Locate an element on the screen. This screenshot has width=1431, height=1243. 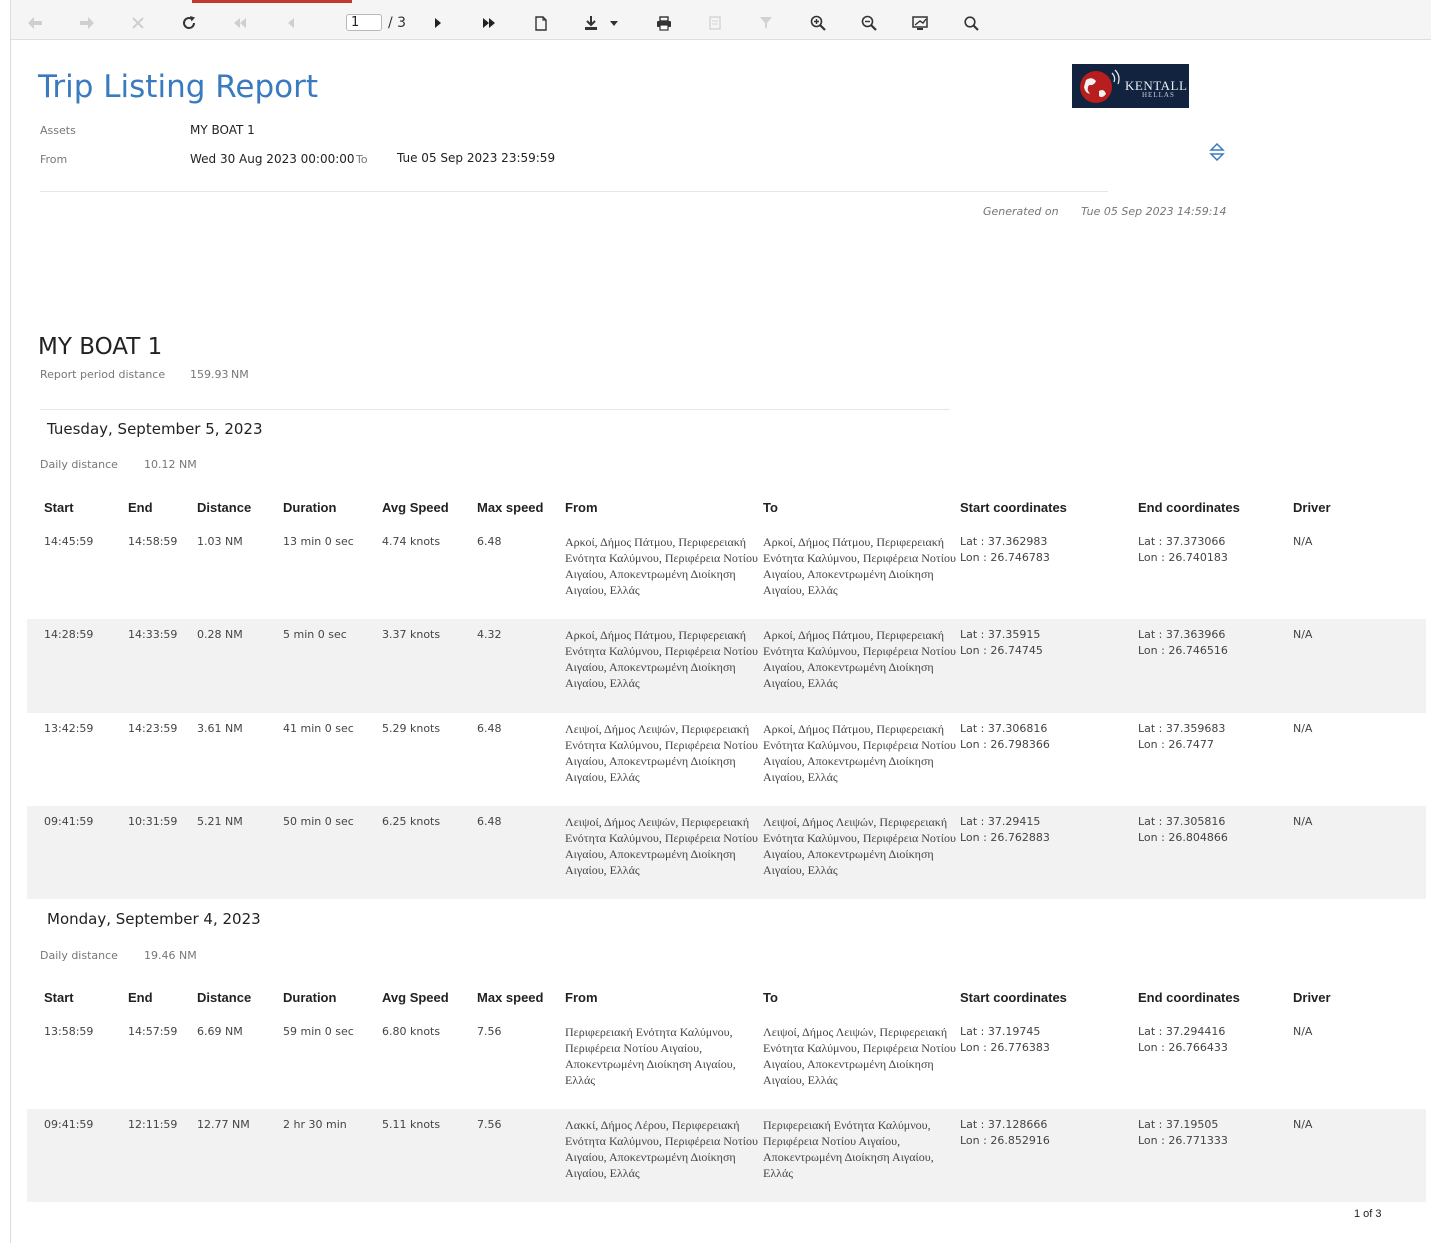
start-coordinates-header: Start coordinates is located at coordinates (1013, 997).